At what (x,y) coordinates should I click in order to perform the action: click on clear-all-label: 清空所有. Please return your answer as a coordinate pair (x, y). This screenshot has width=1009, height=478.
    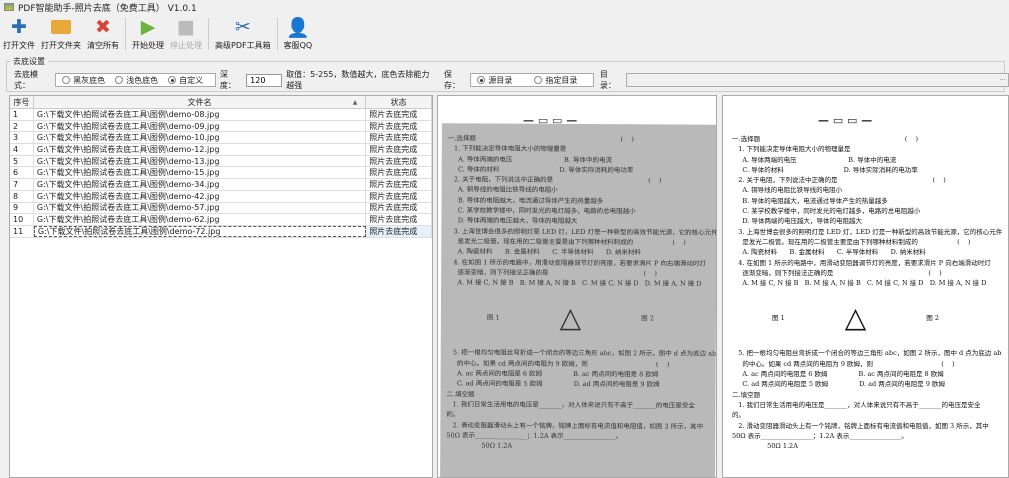
    Looking at the image, I should click on (103, 45).